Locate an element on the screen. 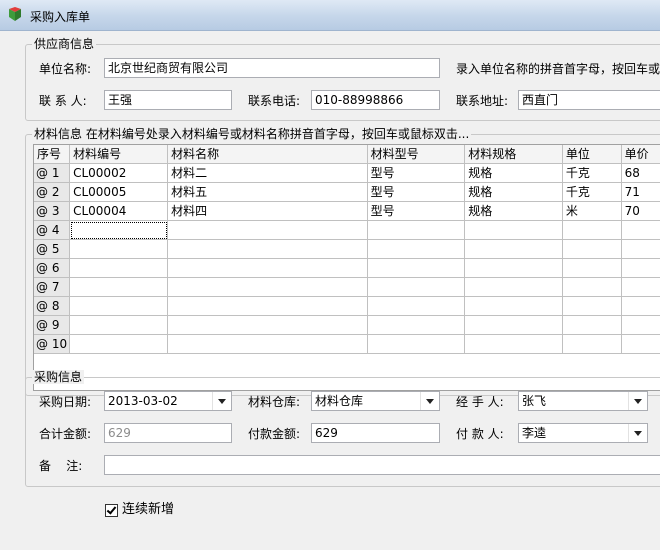  row-header-cell: @ 7 is located at coordinates (52, 287).